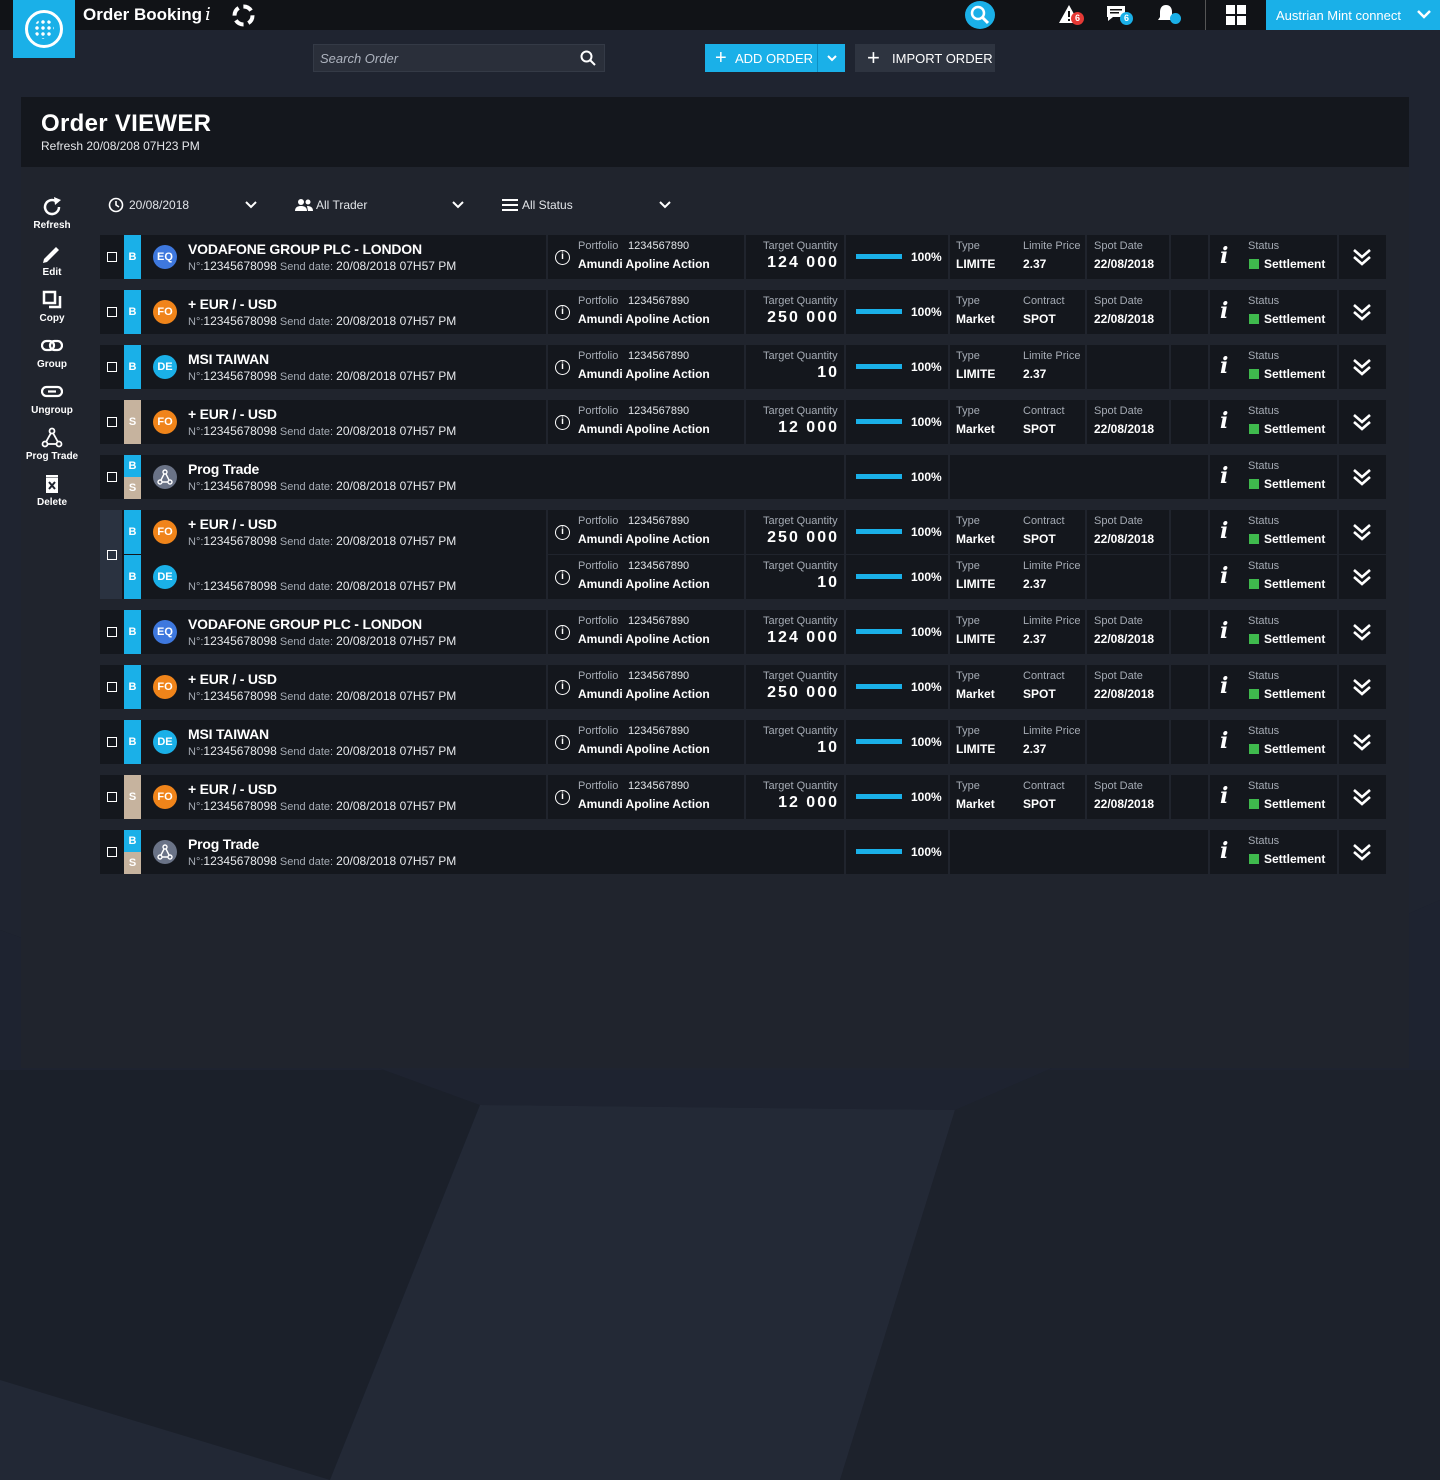 The width and height of the screenshot is (1440, 1480). Describe the element at coordinates (183, 205) in the screenshot. I see `date-filter: 20/08/2018` at that location.